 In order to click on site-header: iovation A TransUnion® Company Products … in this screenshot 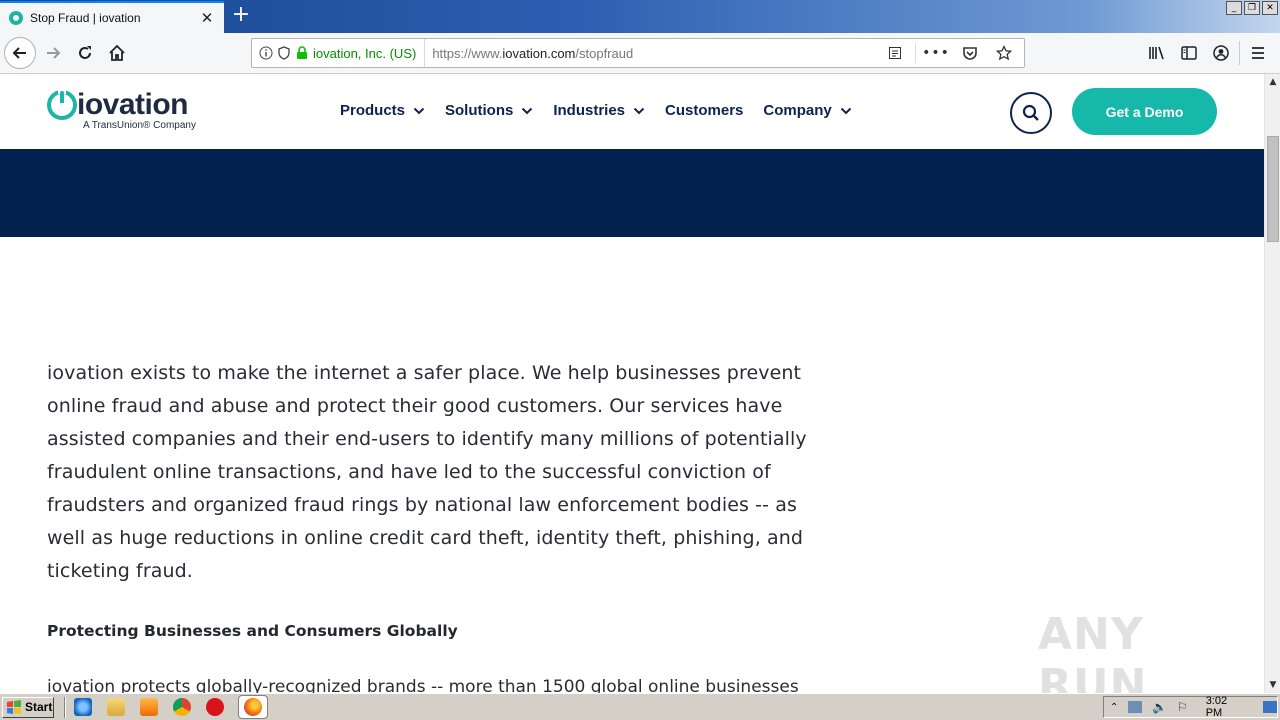, I will do `click(632, 111)`.